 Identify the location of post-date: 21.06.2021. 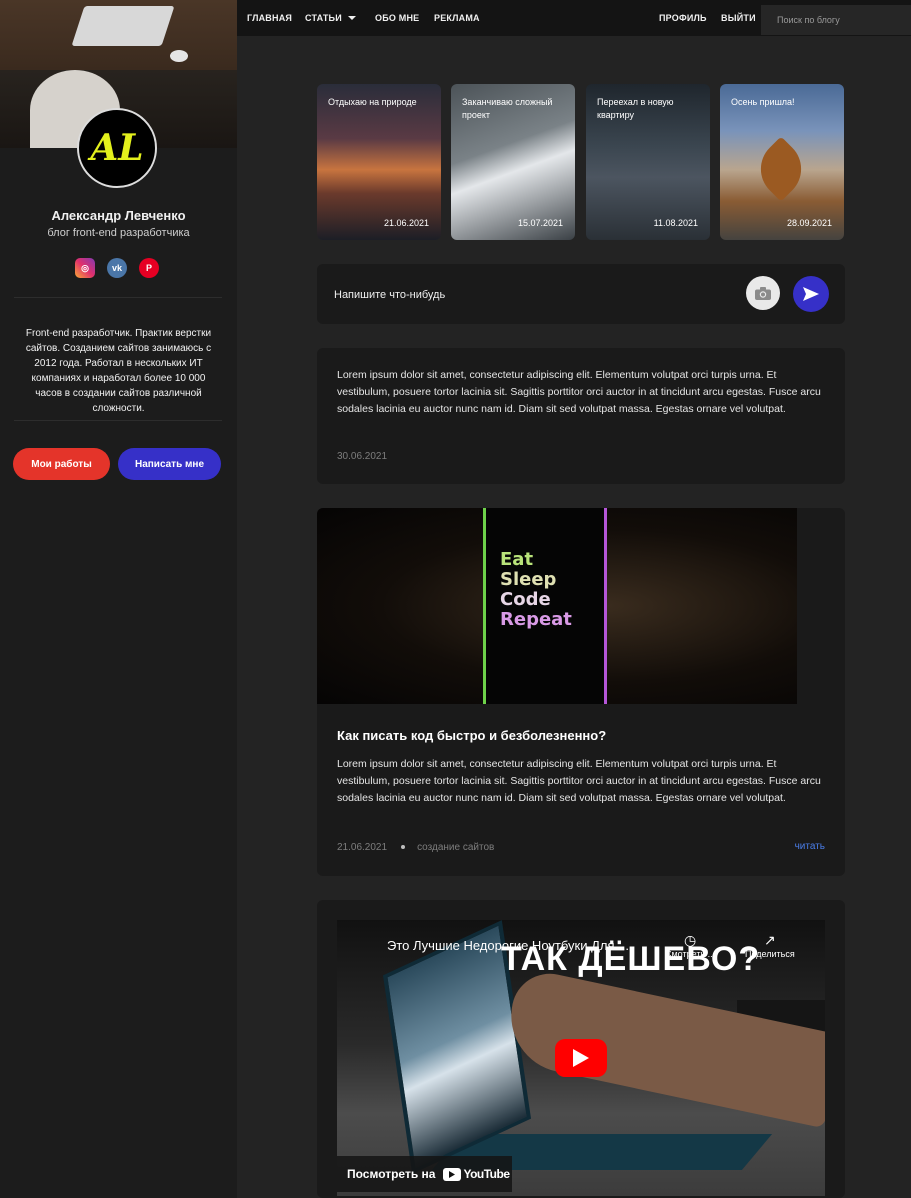
(362, 847).